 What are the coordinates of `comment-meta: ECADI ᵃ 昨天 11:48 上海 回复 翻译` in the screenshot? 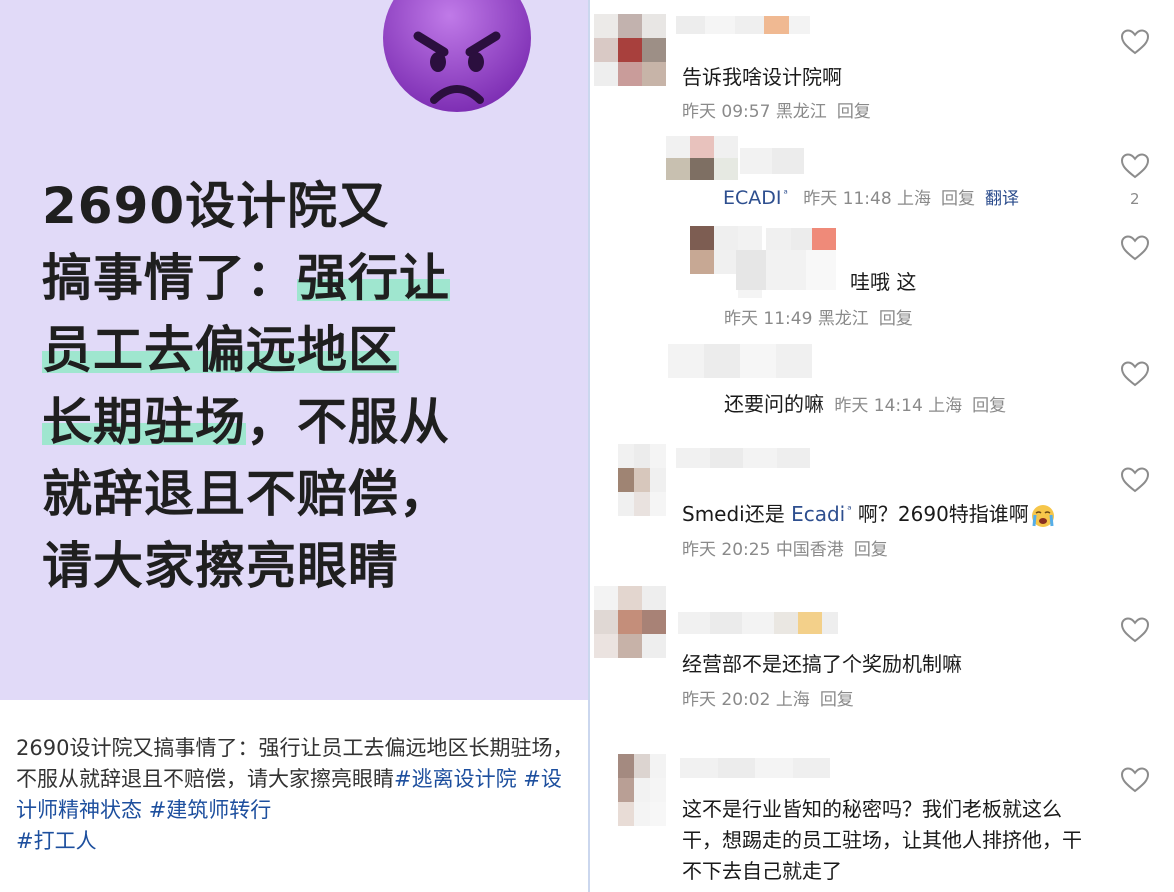 It's located at (871, 196).